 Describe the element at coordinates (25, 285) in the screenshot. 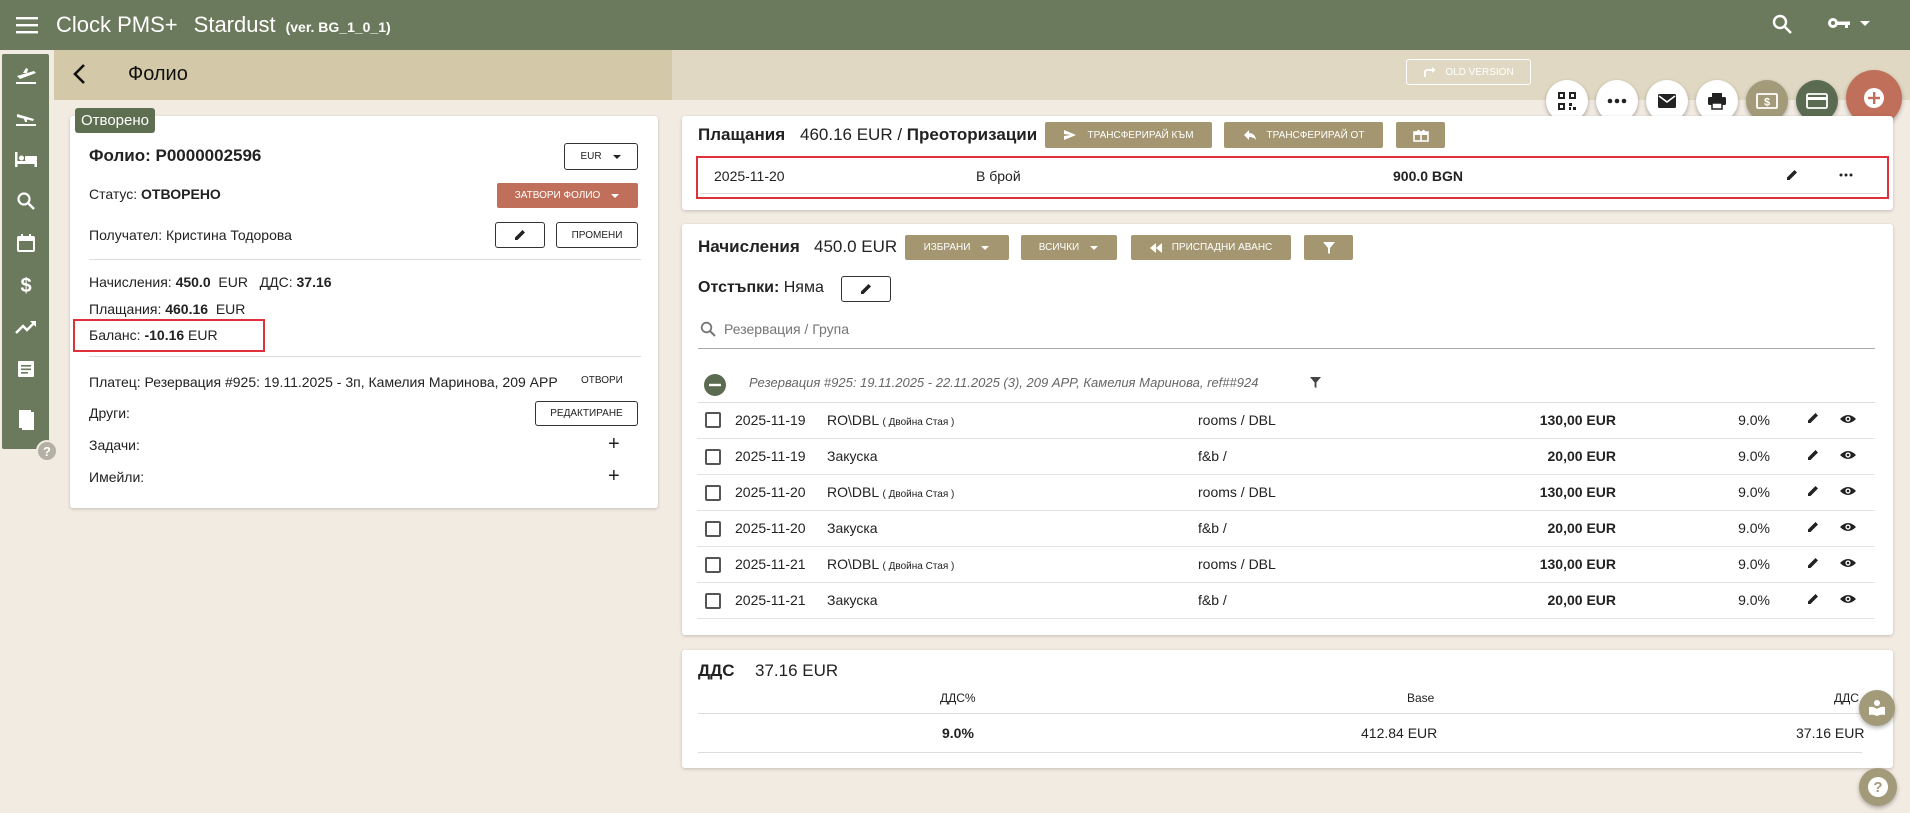

I see `dollar-icon: $` at that location.